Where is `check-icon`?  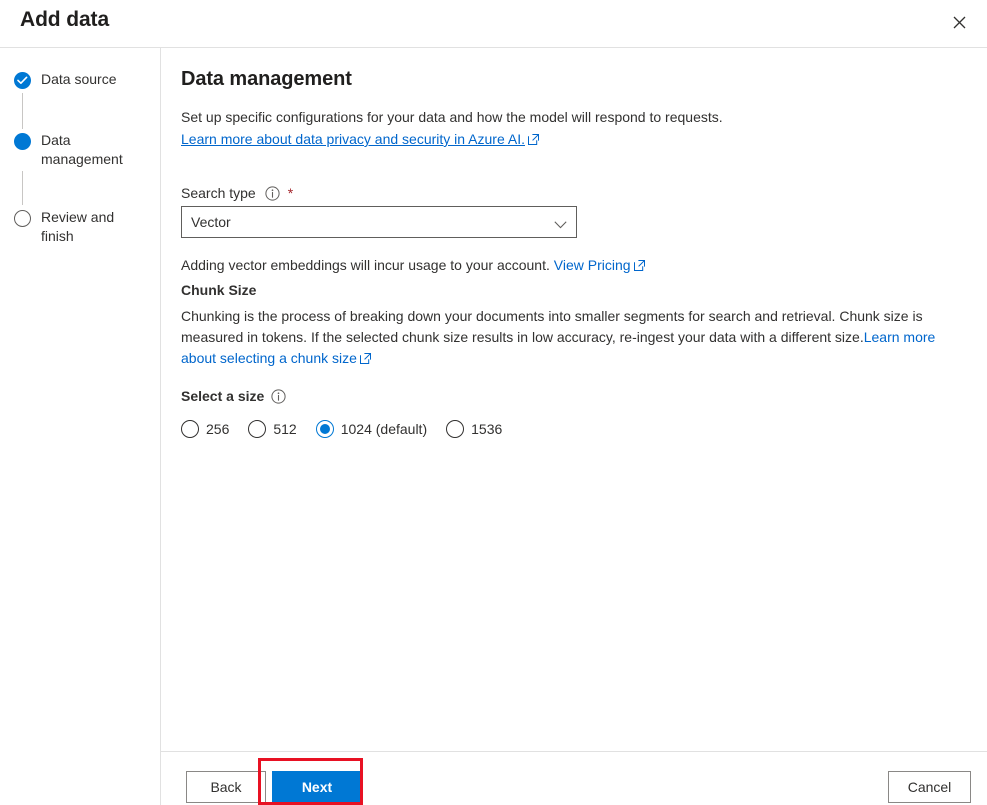
check-icon is located at coordinates (22, 80).